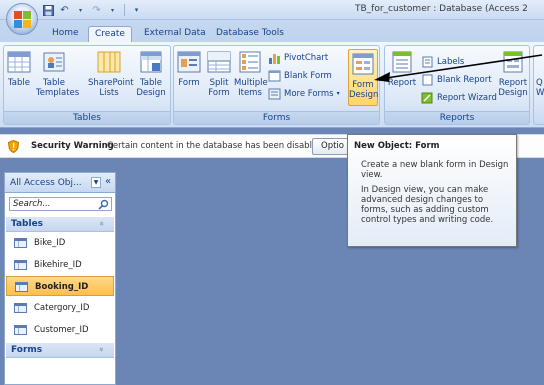 This screenshot has width=544, height=385. Describe the element at coordinates (189, 62) in the screenshot. I see `form-icon` at that location.